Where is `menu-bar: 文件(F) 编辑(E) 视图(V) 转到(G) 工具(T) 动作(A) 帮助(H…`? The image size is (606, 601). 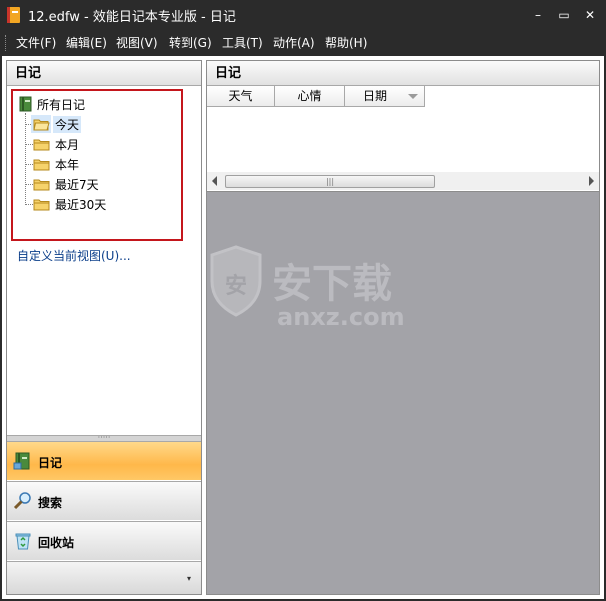
menu-bar: 文件(F) 编辑(E) 视图(V) 转到(G) 工具(T) 动作(A) 帮助(H… is located at coordinates (303, 43).